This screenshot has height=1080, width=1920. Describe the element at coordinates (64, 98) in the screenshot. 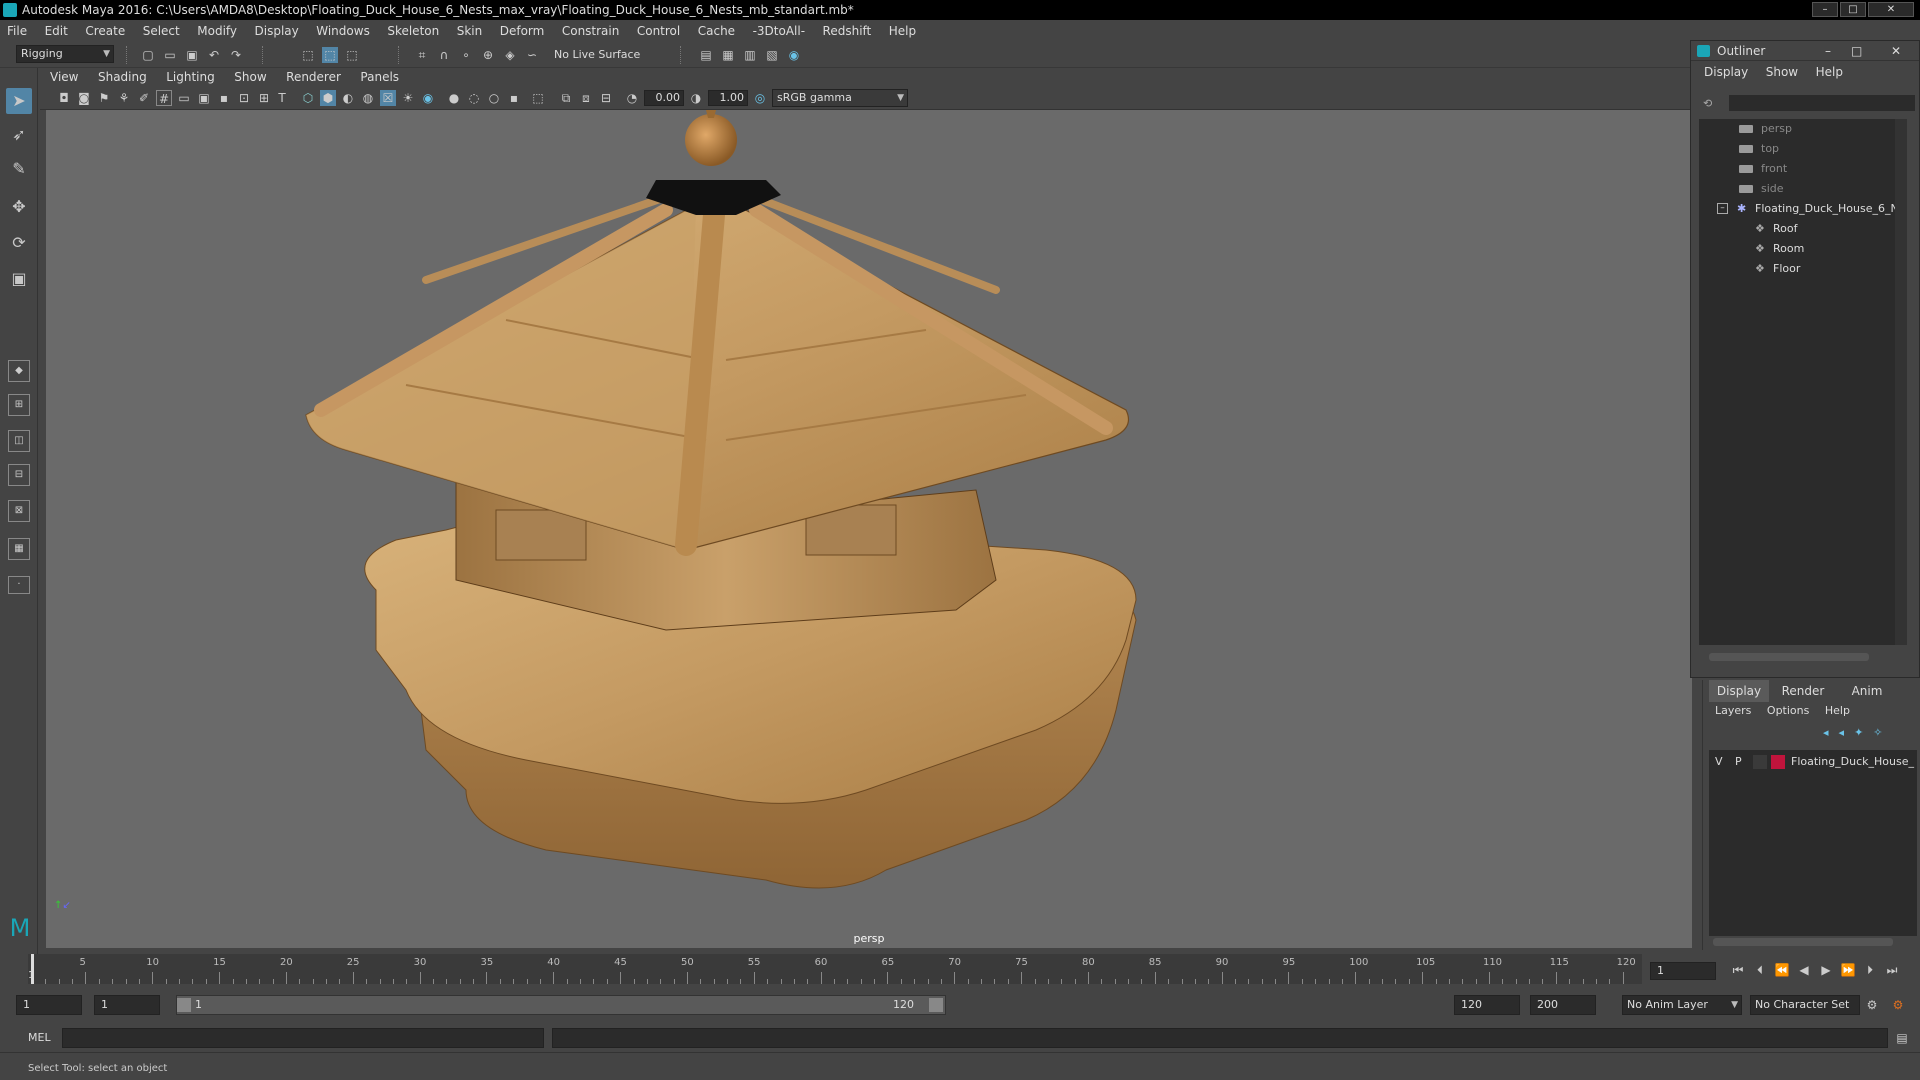

I see `select-camera-icon: ◘` at that location.